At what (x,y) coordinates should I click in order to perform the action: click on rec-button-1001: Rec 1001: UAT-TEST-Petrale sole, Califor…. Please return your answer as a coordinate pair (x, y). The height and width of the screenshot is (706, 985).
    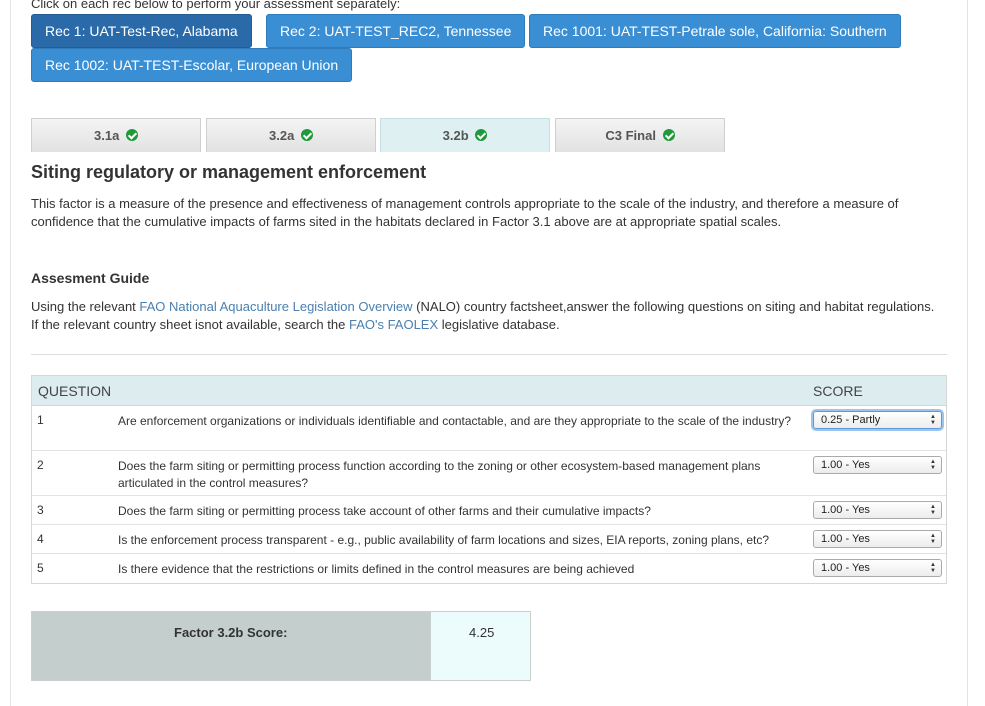
    Looking at the image, I should click on (715, 31).